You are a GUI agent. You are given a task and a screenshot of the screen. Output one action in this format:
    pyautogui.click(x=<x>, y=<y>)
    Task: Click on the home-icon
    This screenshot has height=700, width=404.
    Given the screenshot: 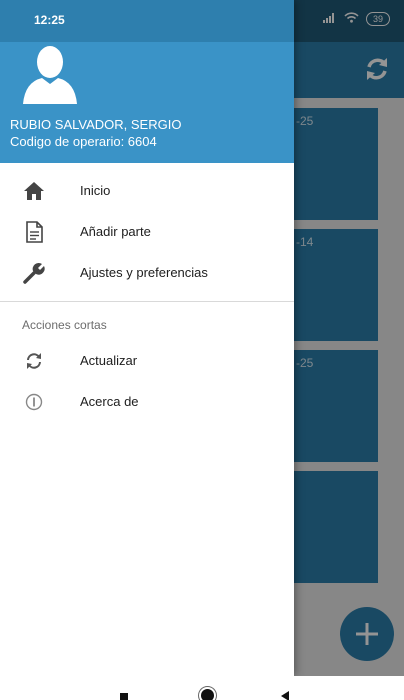 What is the action you would take?
    pyautogui.click(x=34, y=191)
    